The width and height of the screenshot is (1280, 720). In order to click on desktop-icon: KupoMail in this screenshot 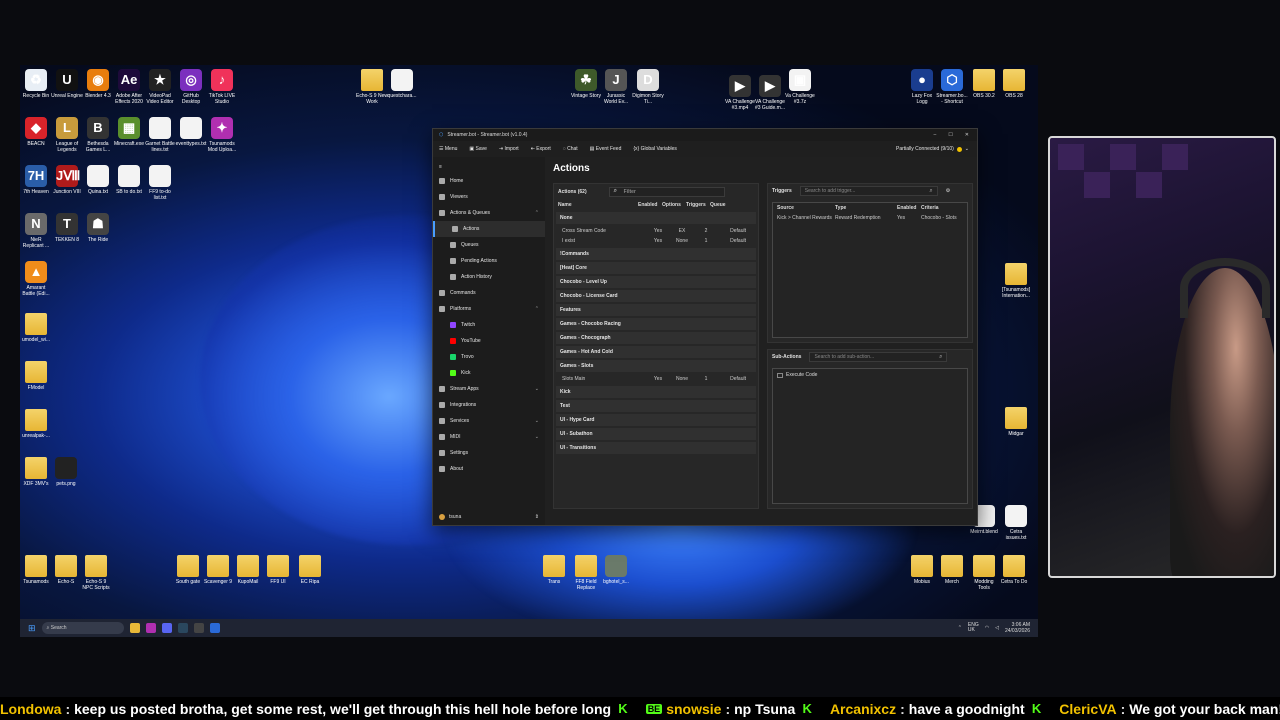, I will do `click(248, 570)`.